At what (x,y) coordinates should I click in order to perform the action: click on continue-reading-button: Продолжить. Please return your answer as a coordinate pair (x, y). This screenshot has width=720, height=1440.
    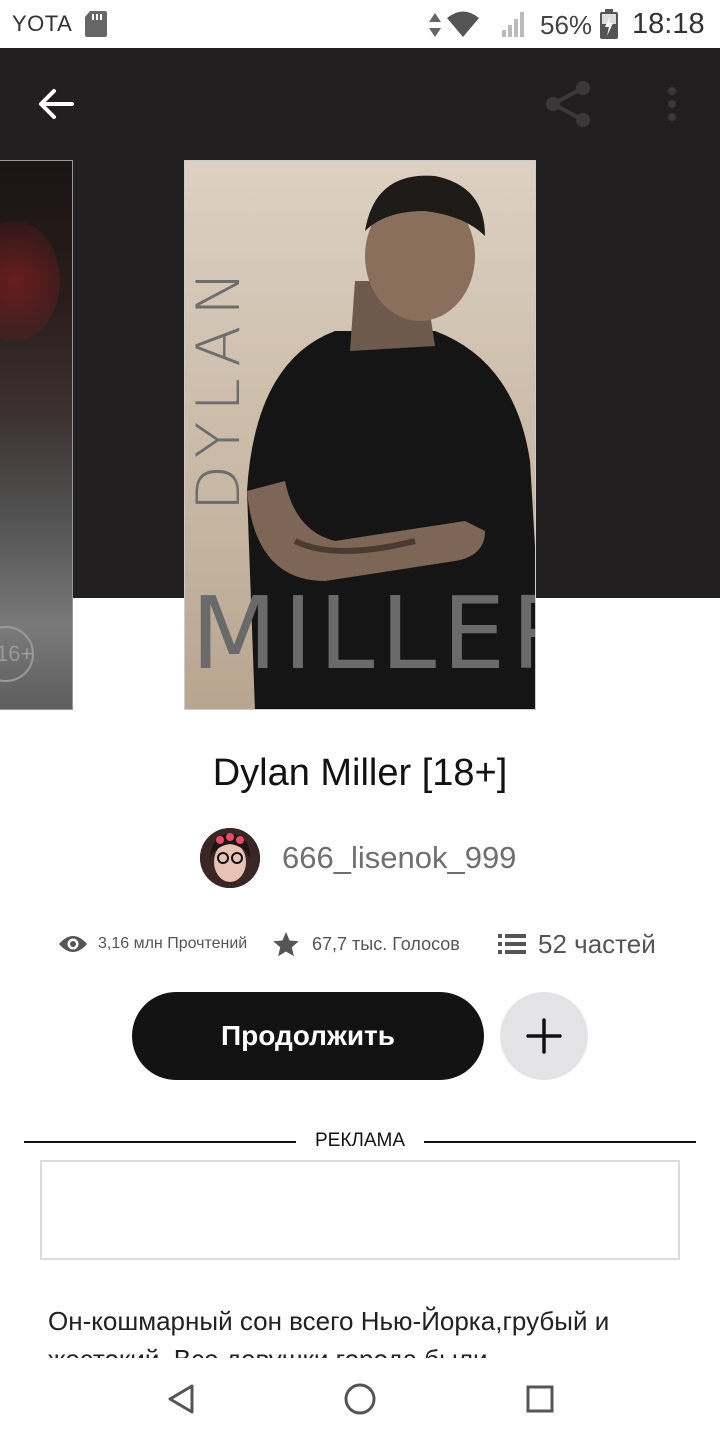
    Looking at the image, I should click on (308, 1036).